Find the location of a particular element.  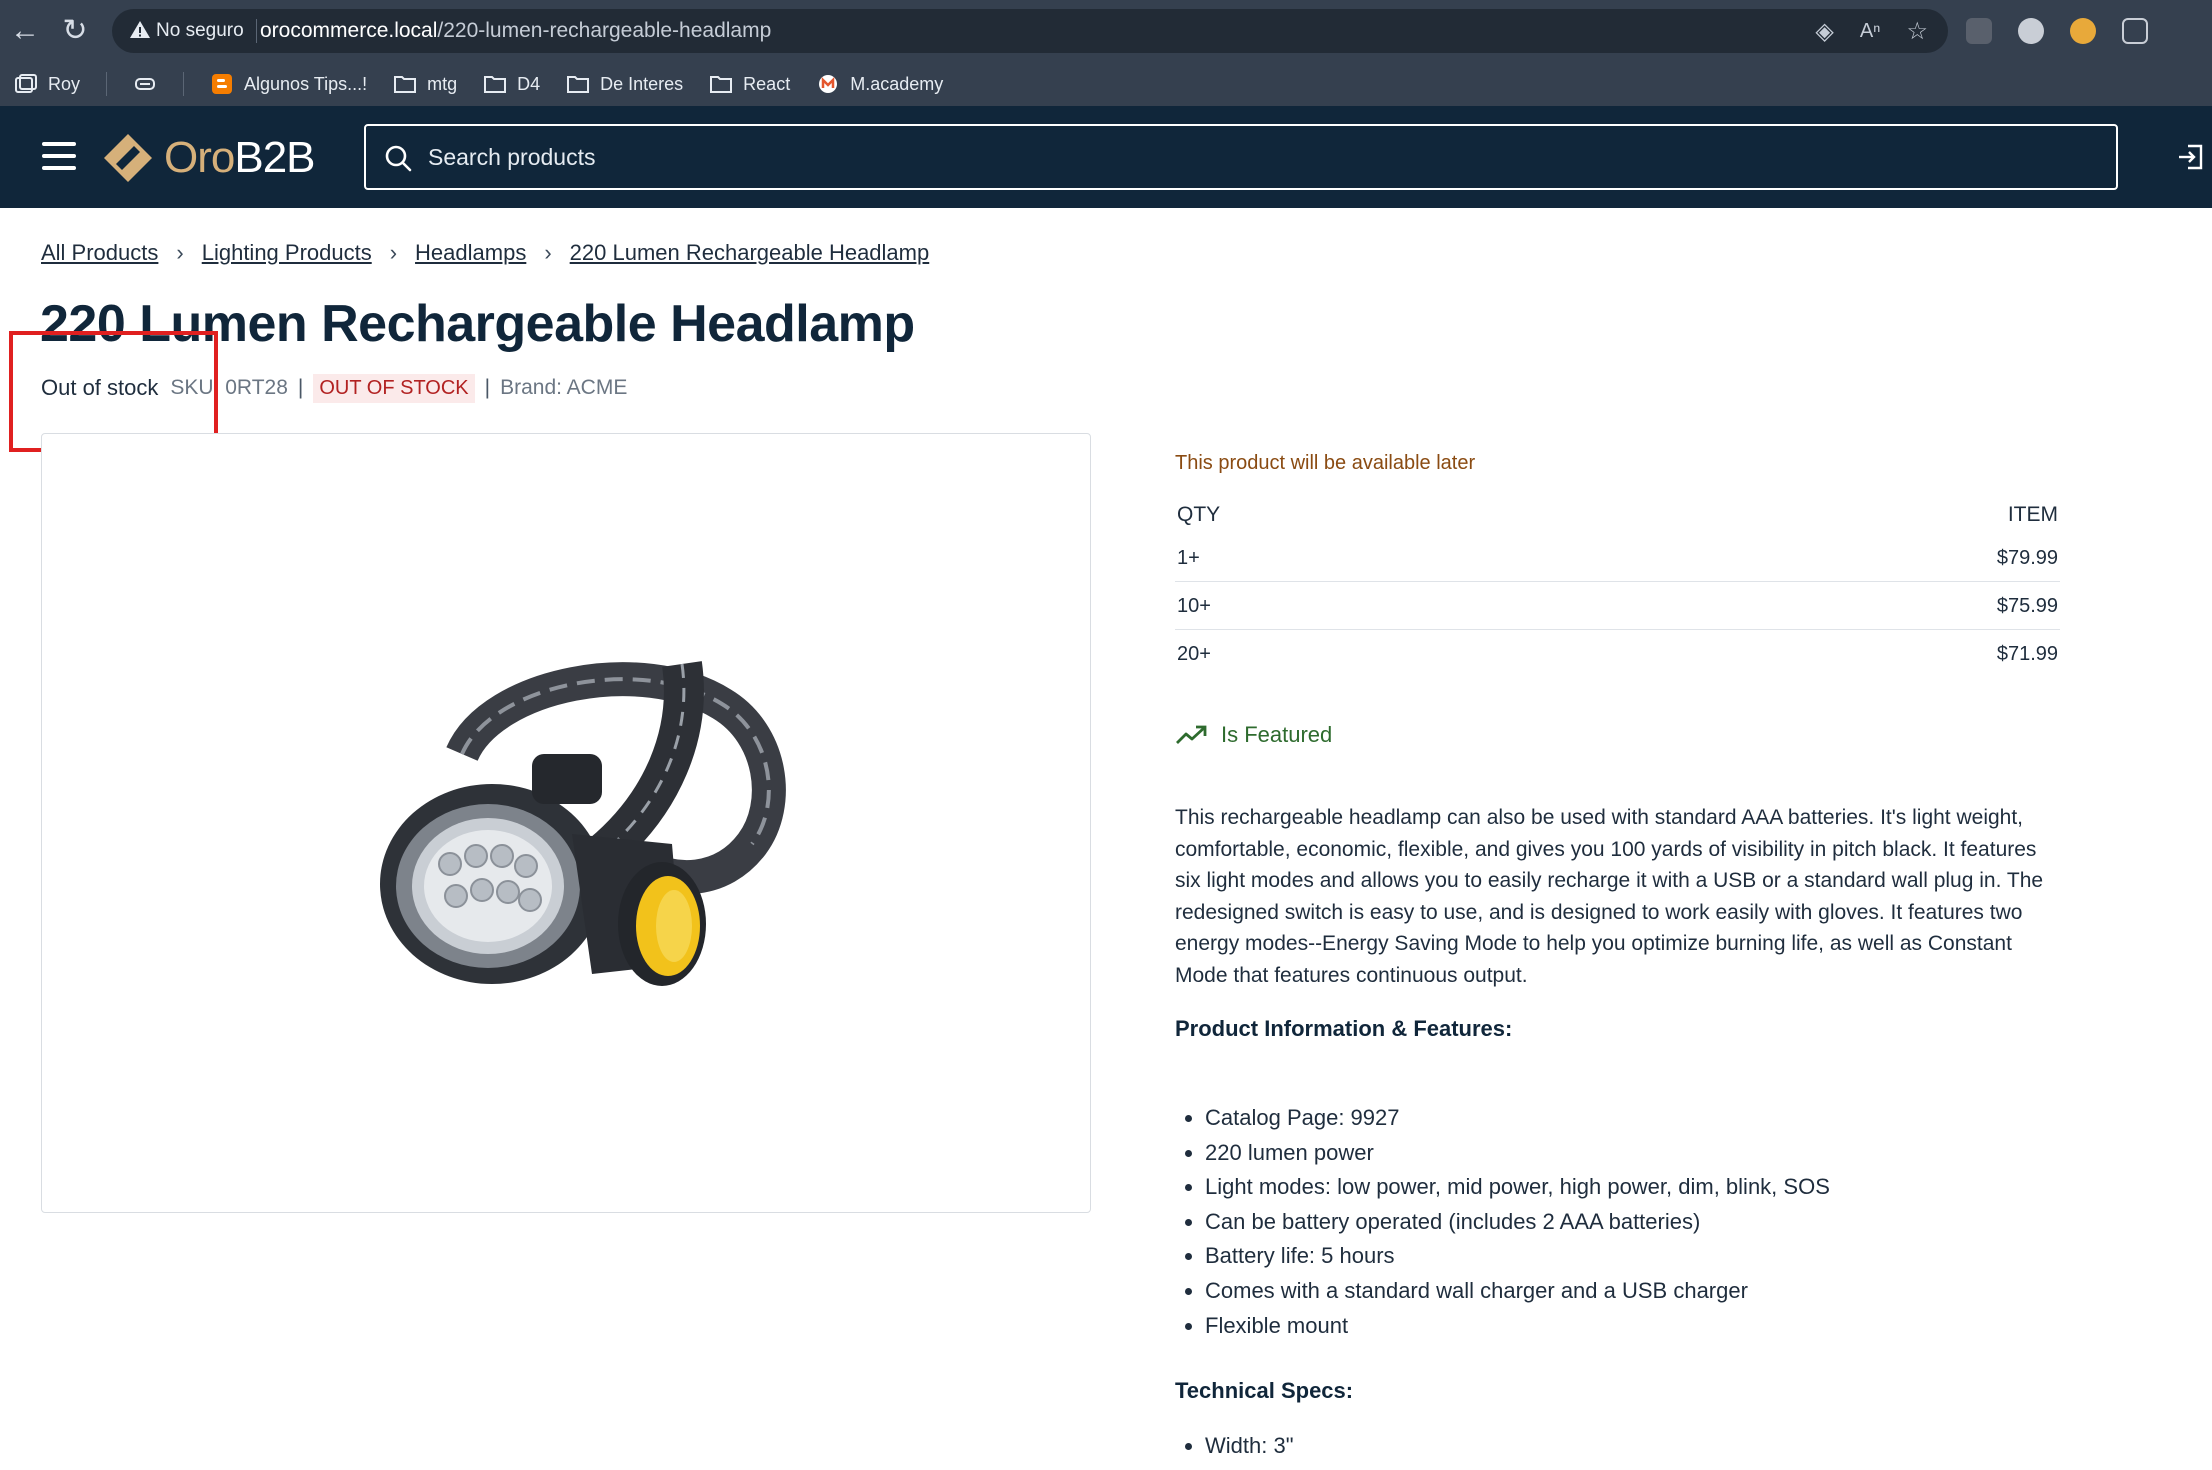

list-item: Width: 3" is located at coordinates (1249, 1446).